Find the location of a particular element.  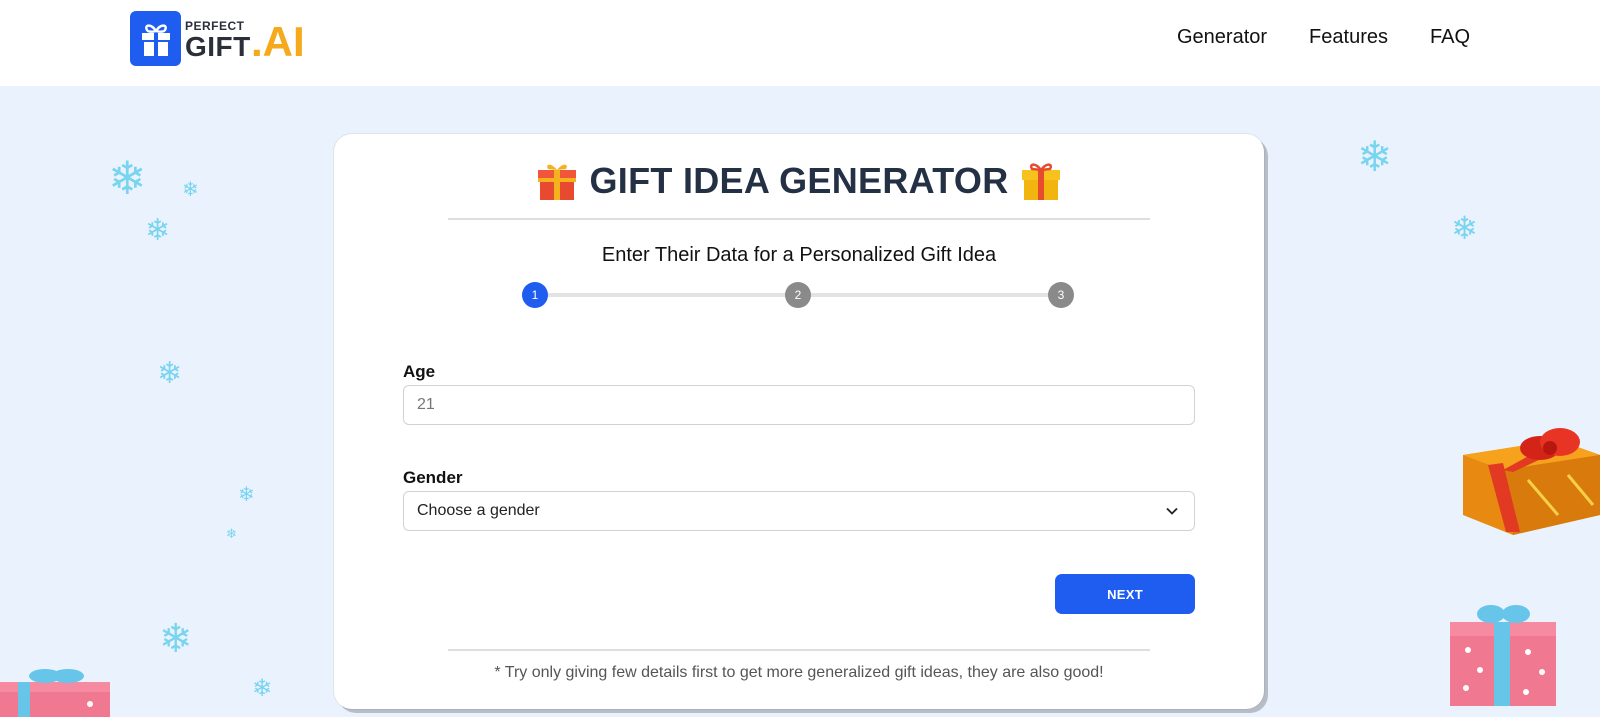

step-2: 2 is located at coordinates (798, 295).